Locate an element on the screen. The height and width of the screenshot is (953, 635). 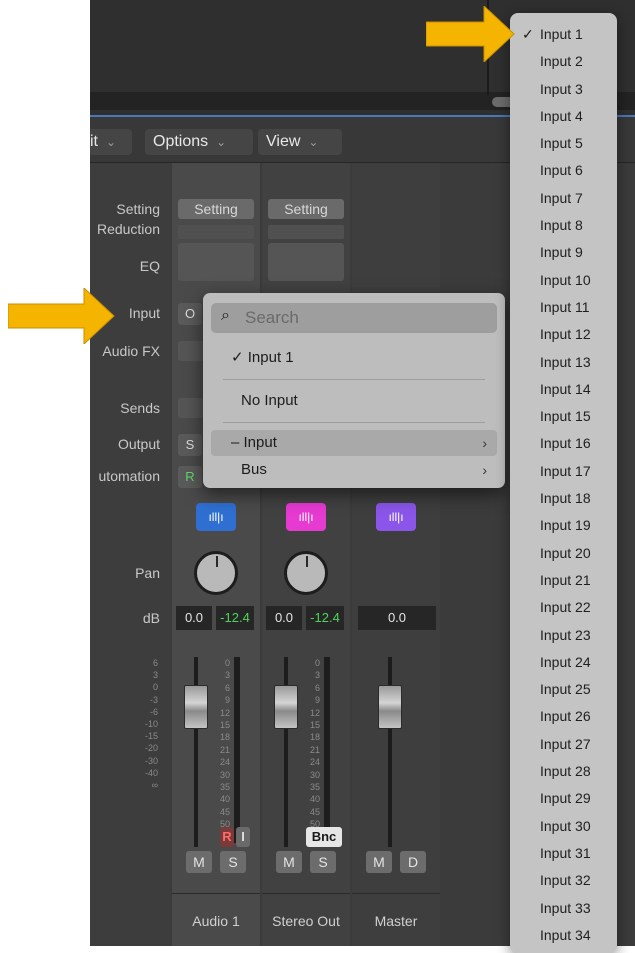
list-item-input: Input 15 is located at coordinates (563, 416).